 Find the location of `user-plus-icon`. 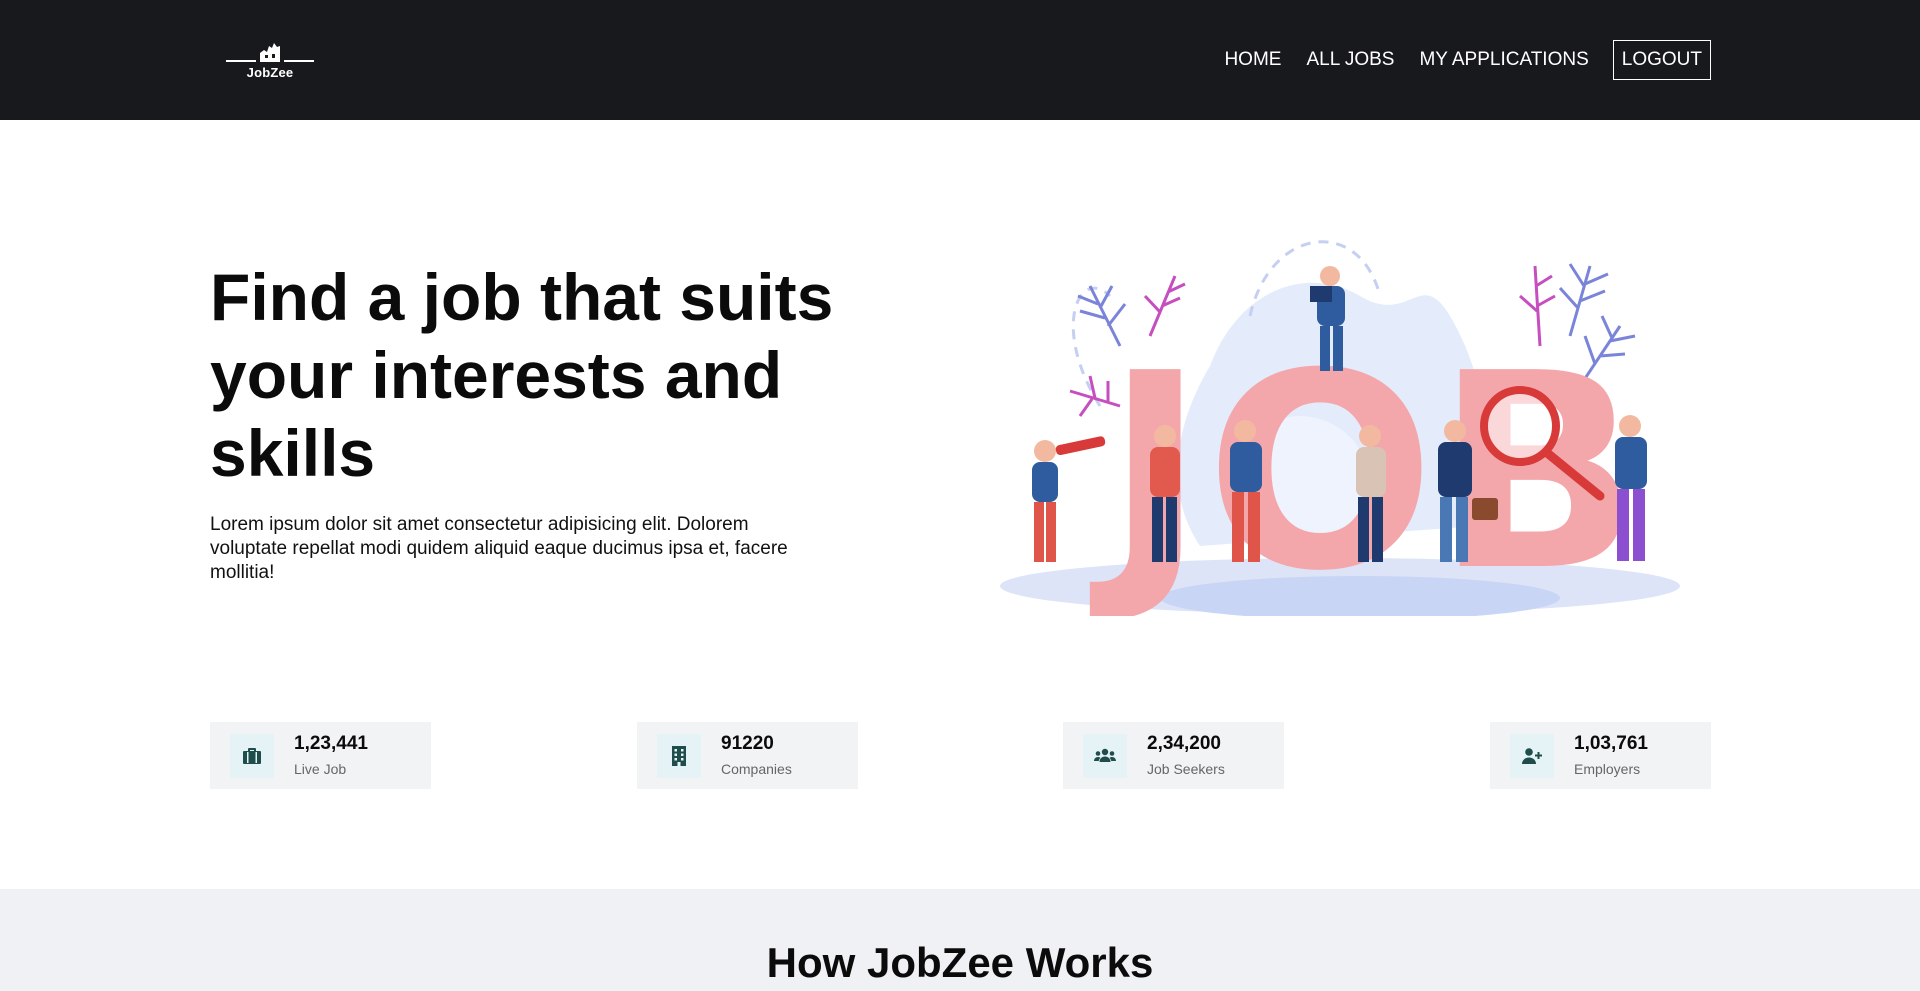

user-plus-icon is located at coordinates (1532, 755).